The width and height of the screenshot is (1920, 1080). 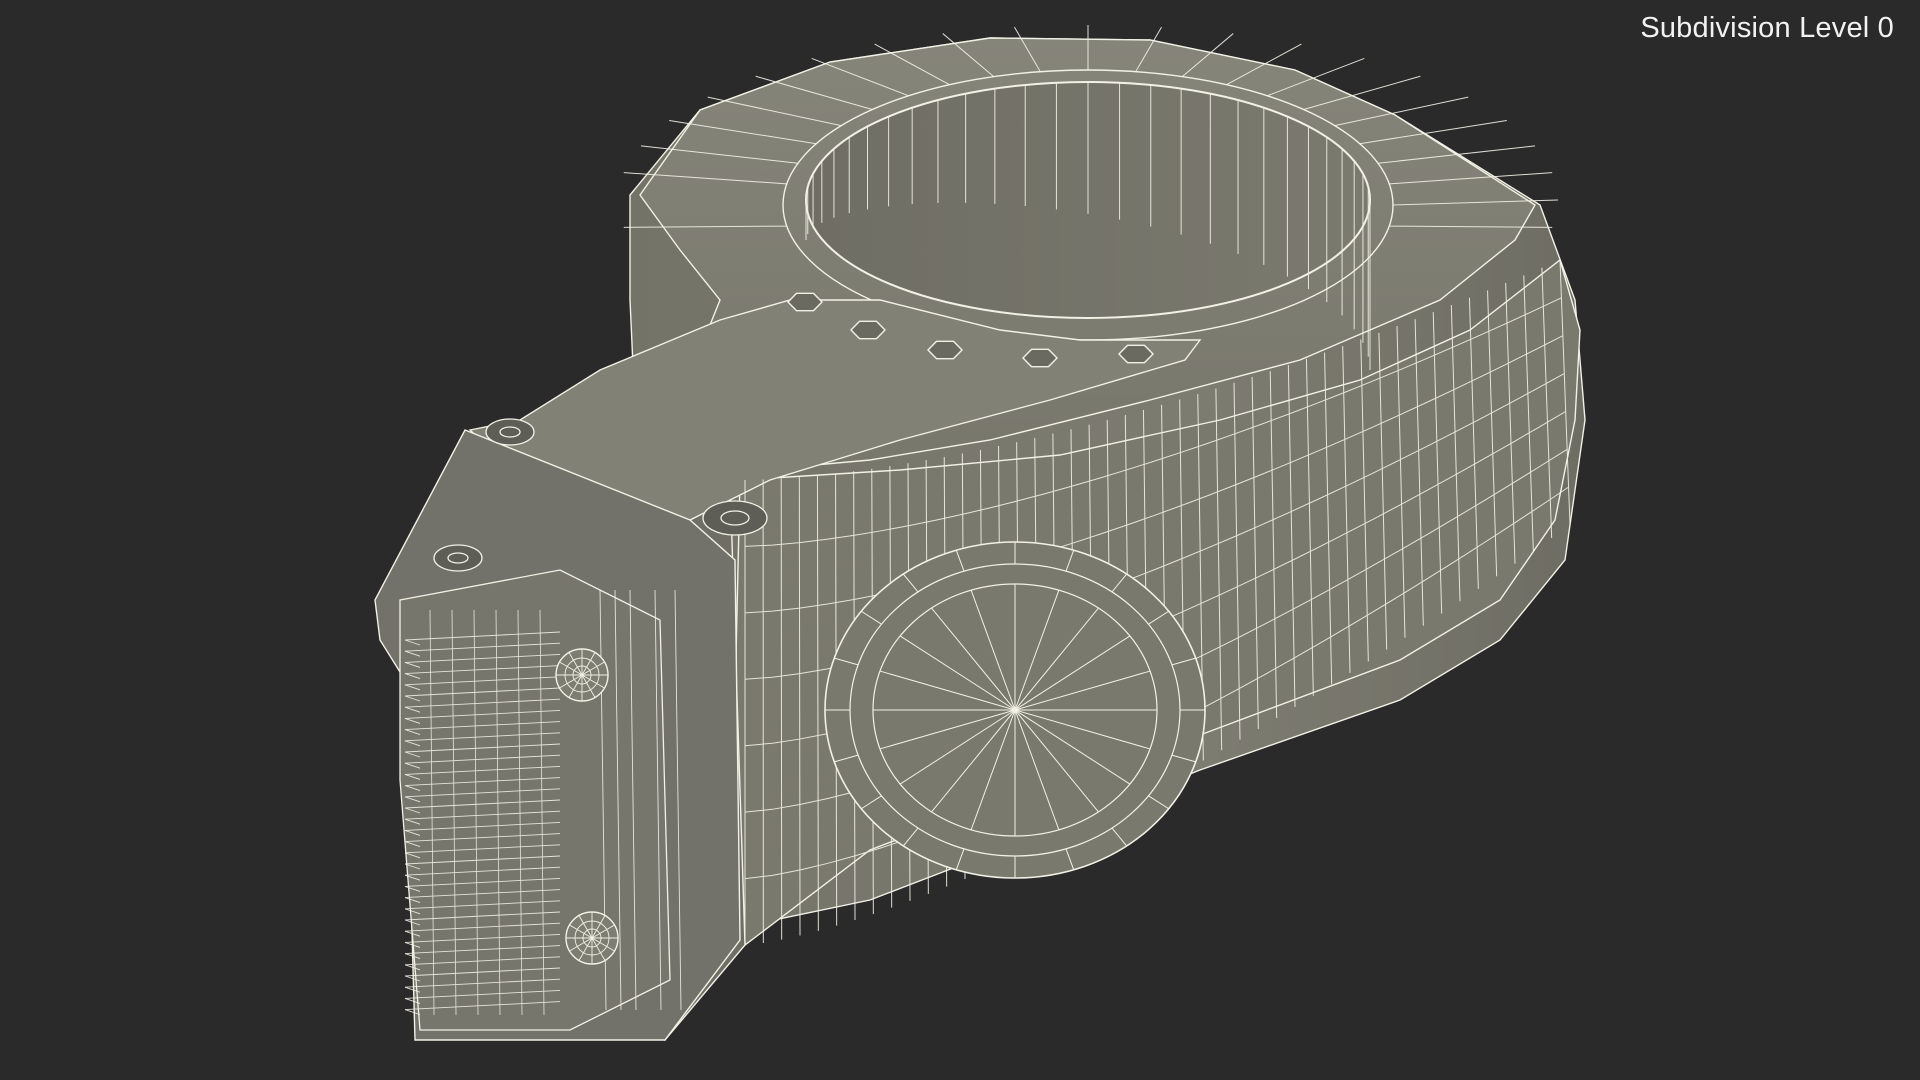 I want to click on front-boss, so click(x=1015, y=710).